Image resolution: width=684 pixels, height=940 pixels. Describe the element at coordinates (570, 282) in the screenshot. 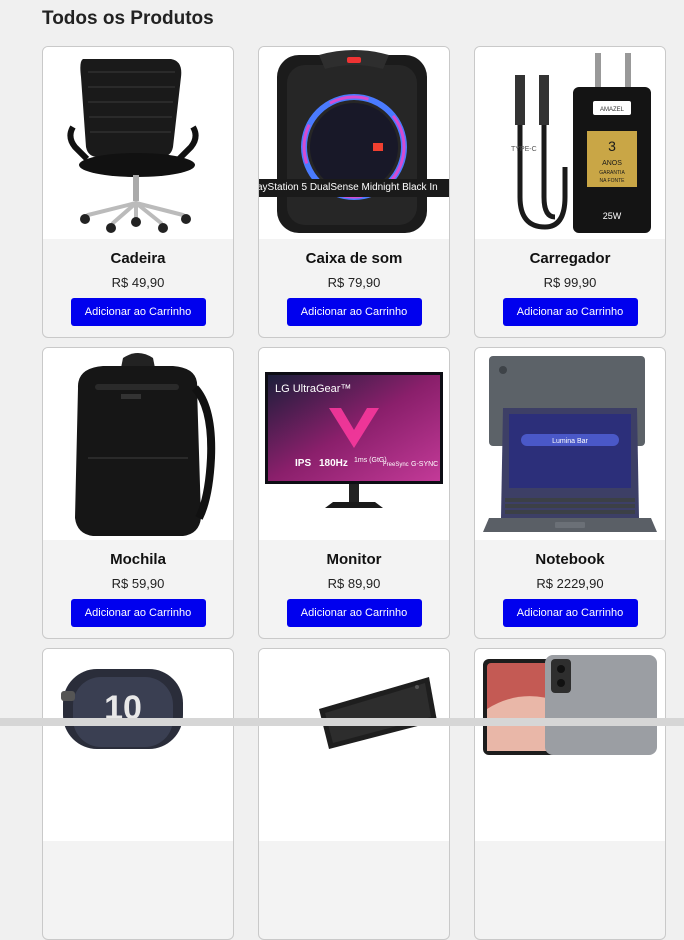

I see `product-price: R$ 99,90` at that location.